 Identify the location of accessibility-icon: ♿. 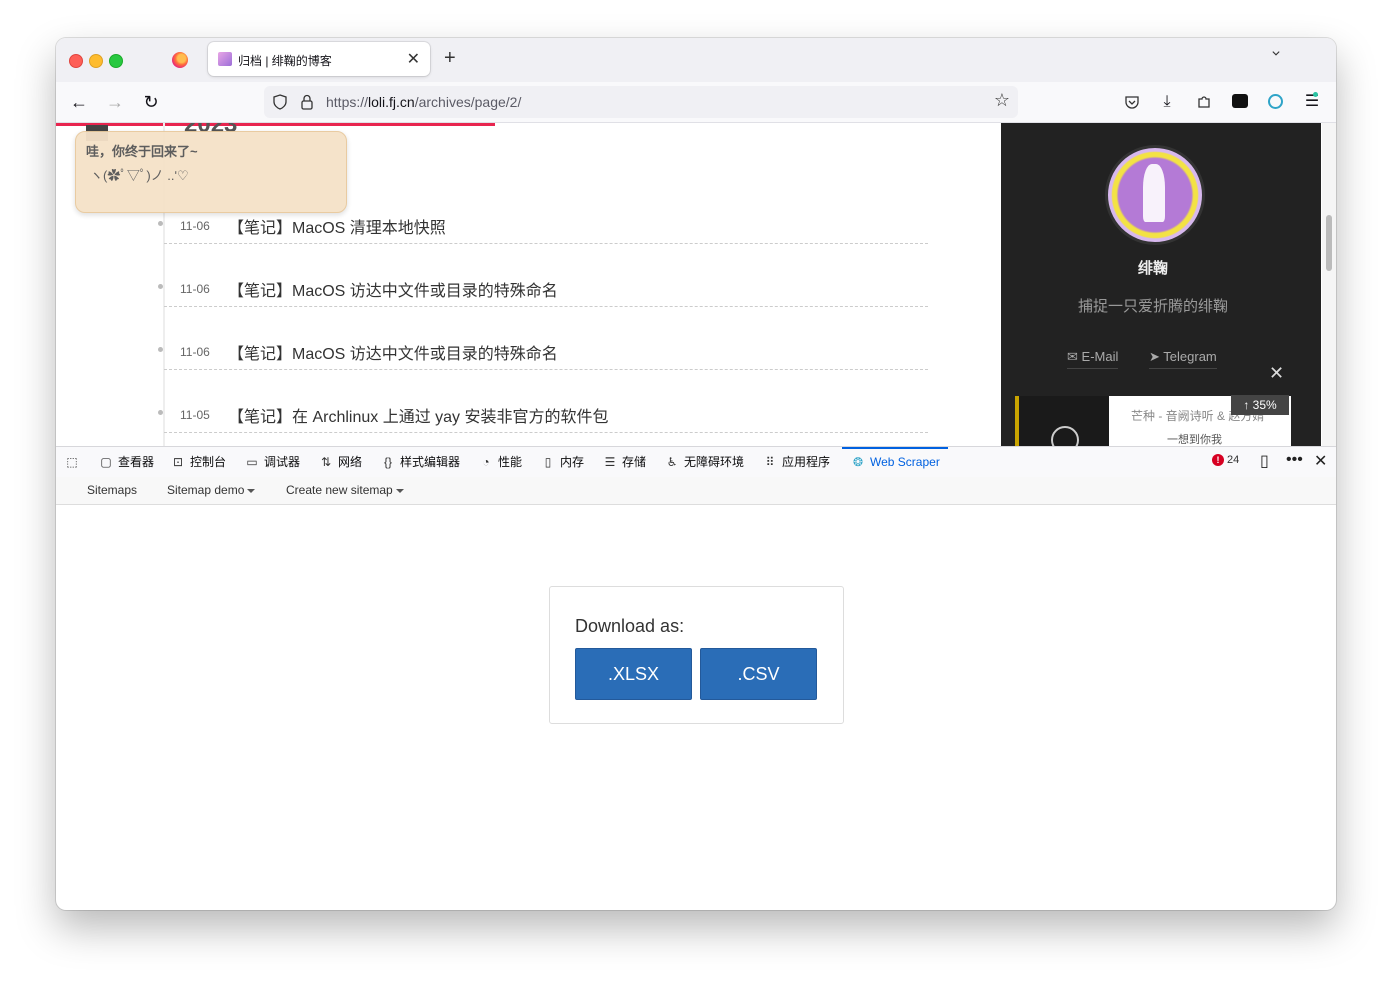
(672, 462).